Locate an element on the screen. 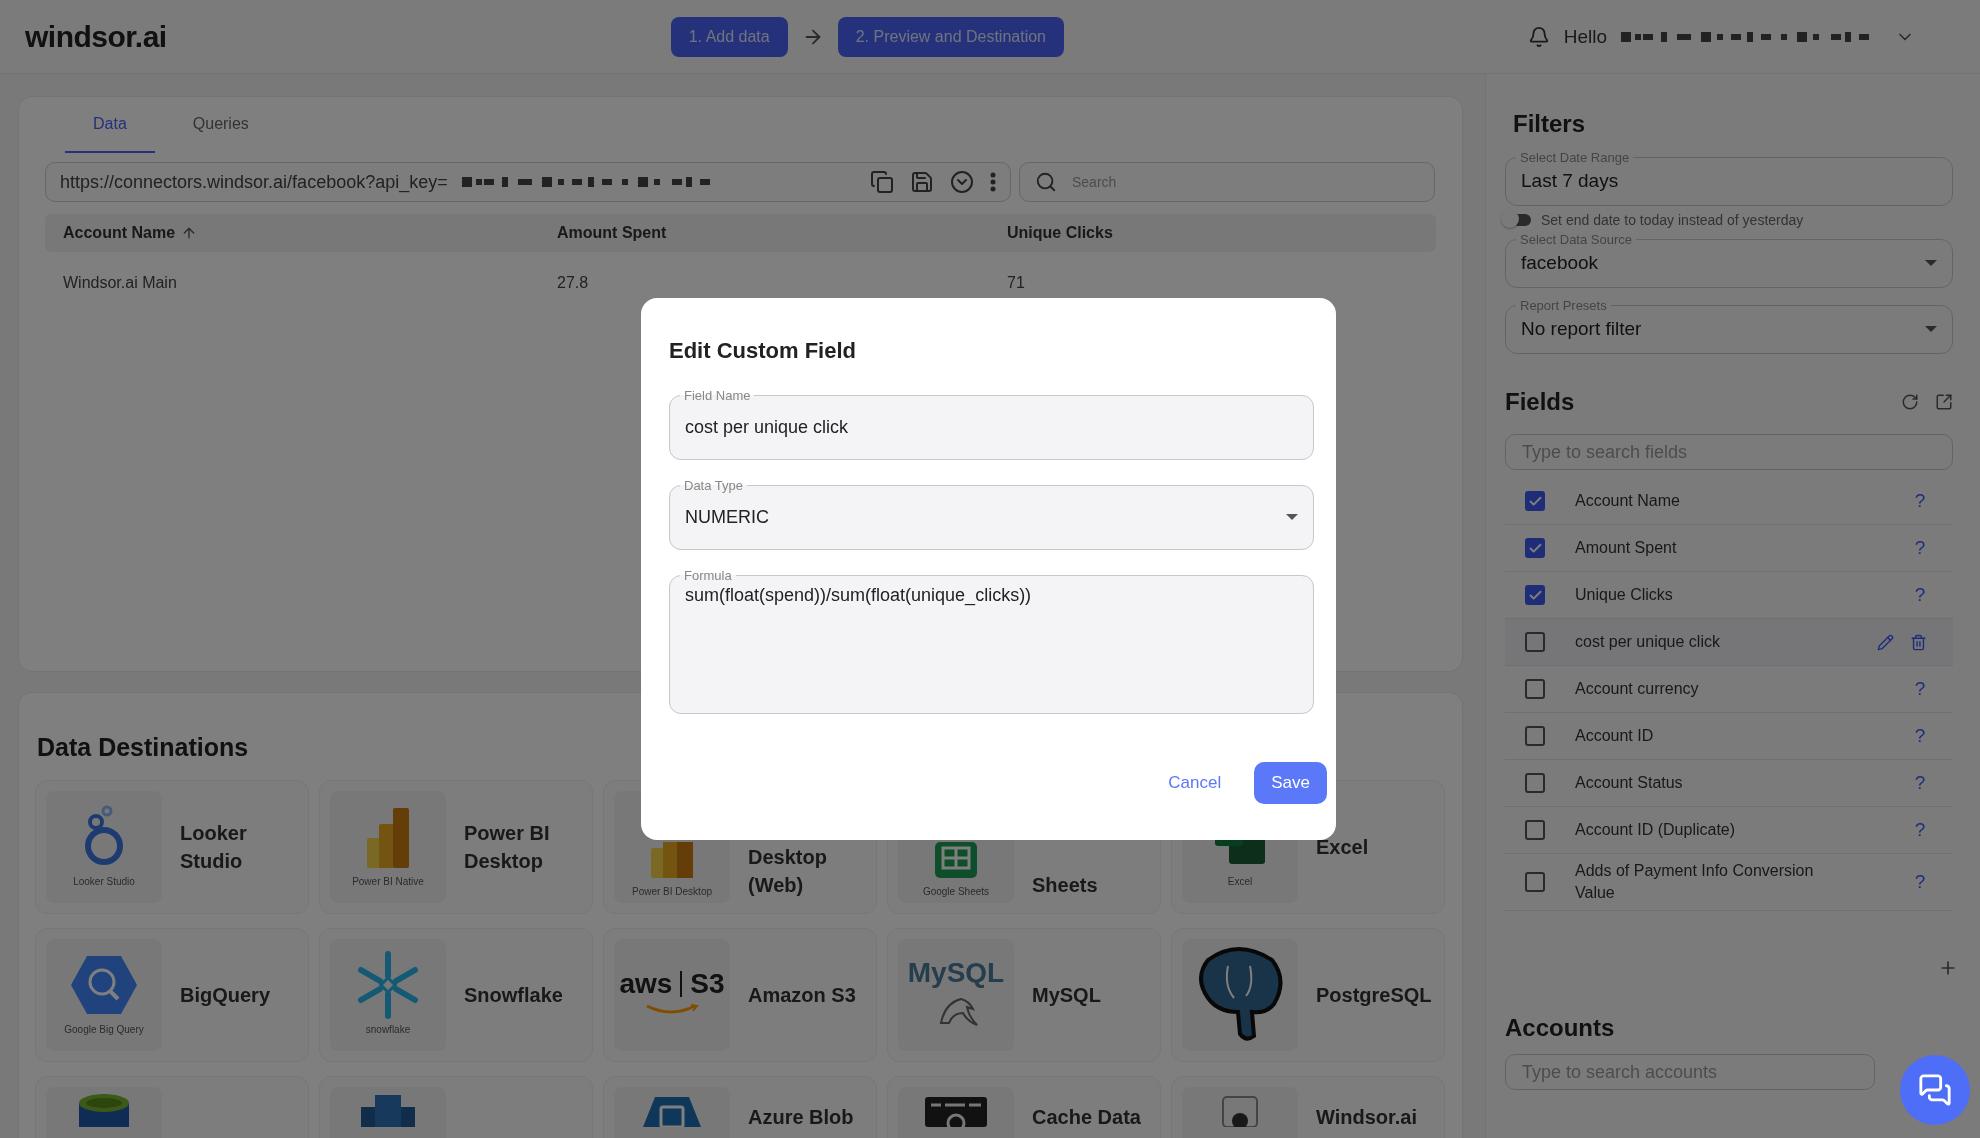  save-button: Save is located at coordinates (1290, 783).